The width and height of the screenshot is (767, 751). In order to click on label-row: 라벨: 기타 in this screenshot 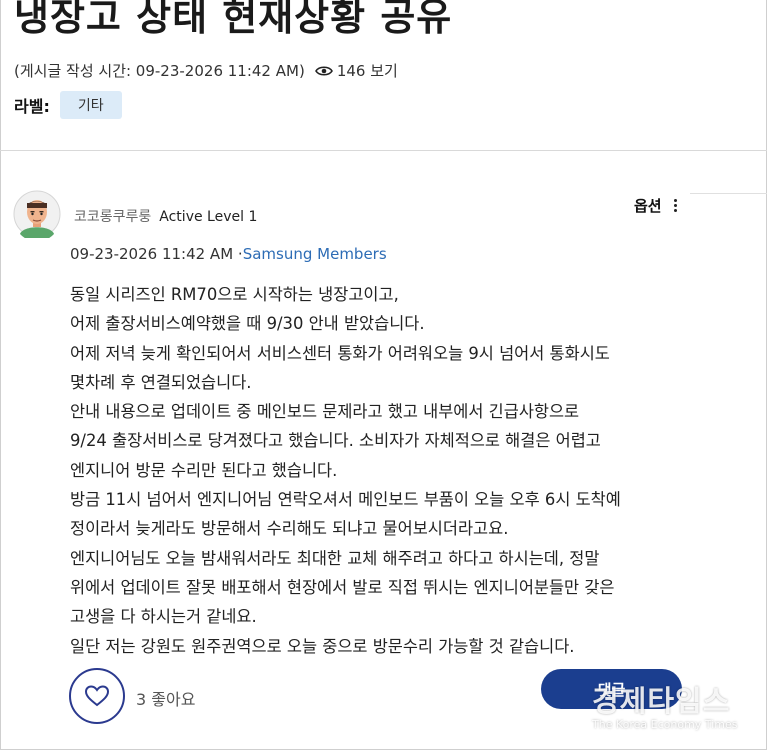, I will do `click(68, 105)`.